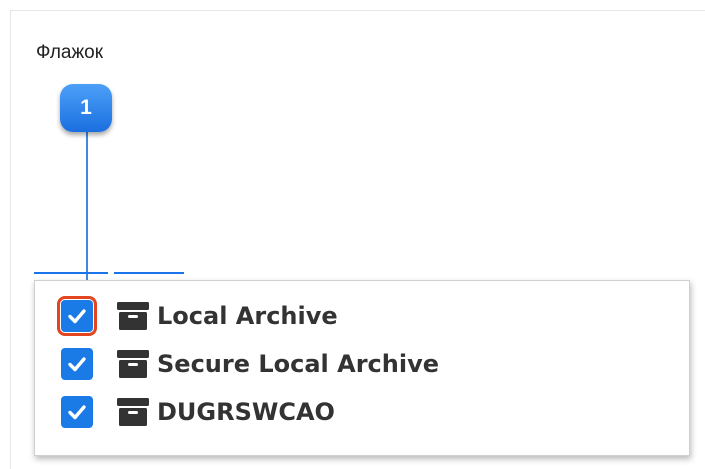 This screenshot has height=469, width=705. What do you see at coordinates (246, 412) in the screenshot?
I see `option-label: DUGRSWCAO` at bounding box center [246, 412].